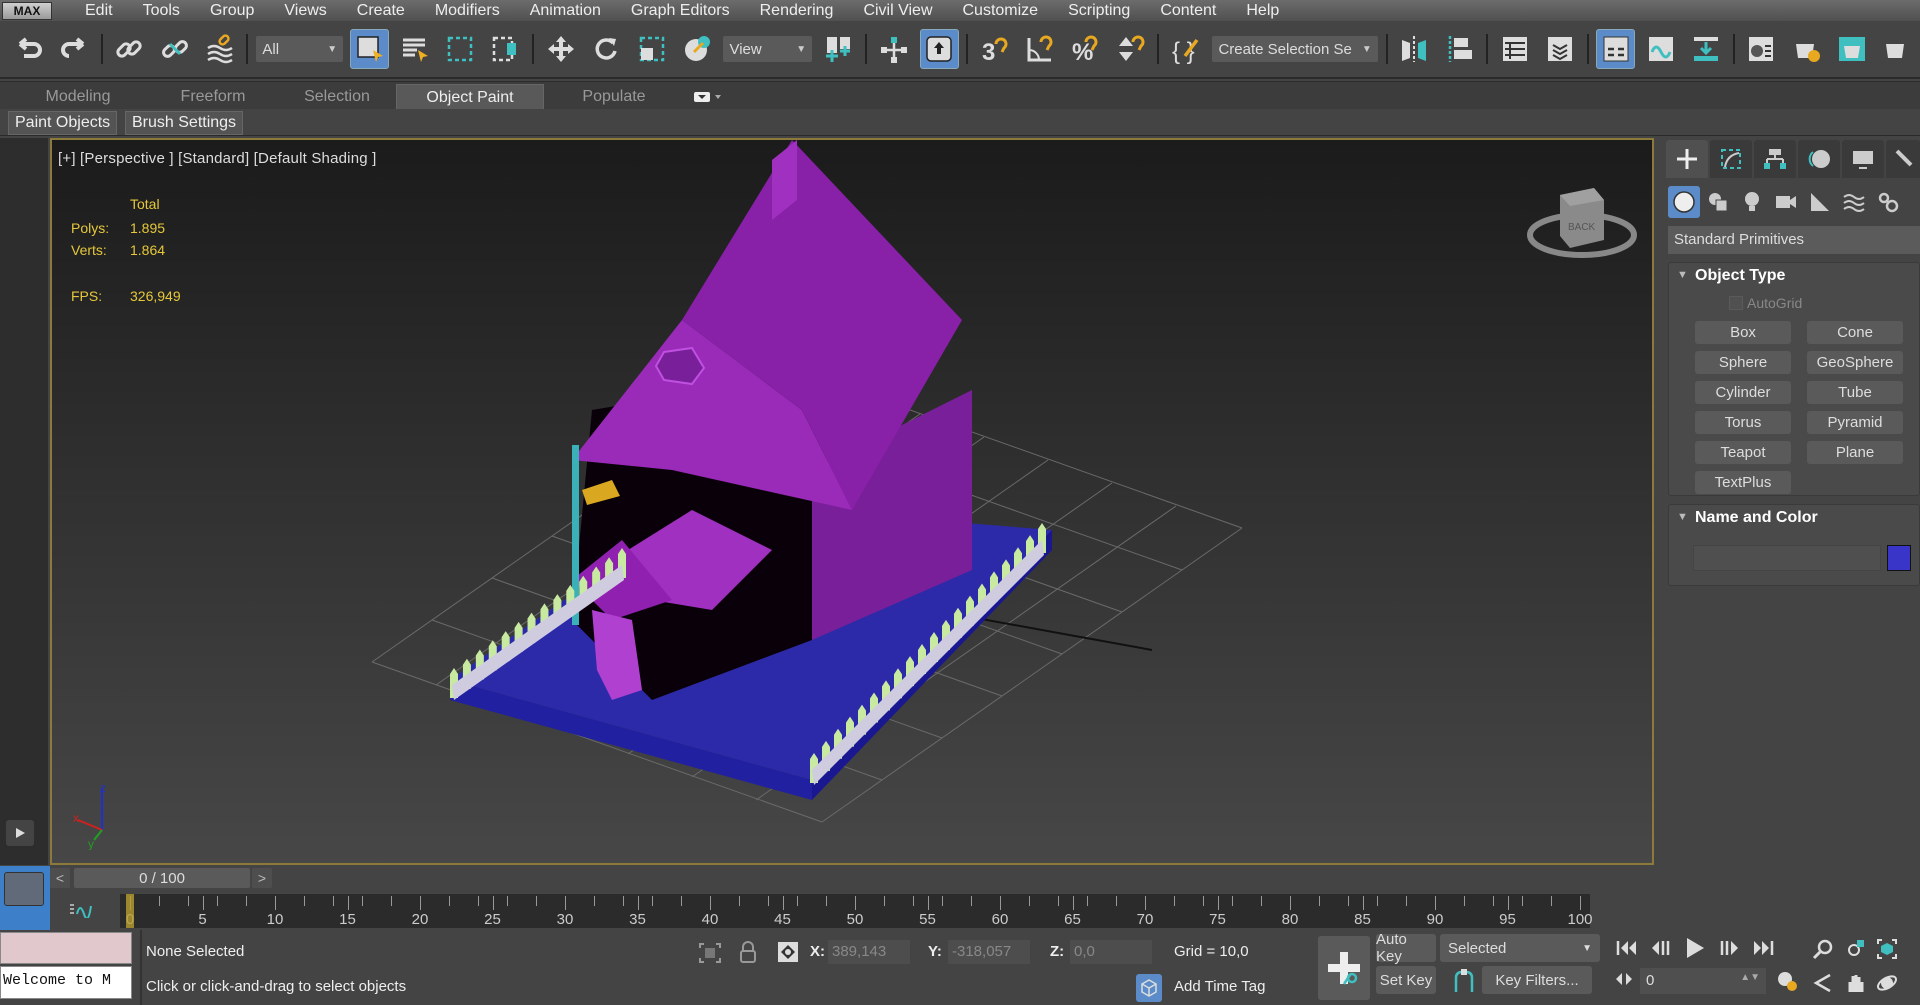 The width and height of the screenshot is (1920, 1005). Describe the element at coordinates (1661, 948) in the screenshot. I see `previous-frame-icon` at that location.